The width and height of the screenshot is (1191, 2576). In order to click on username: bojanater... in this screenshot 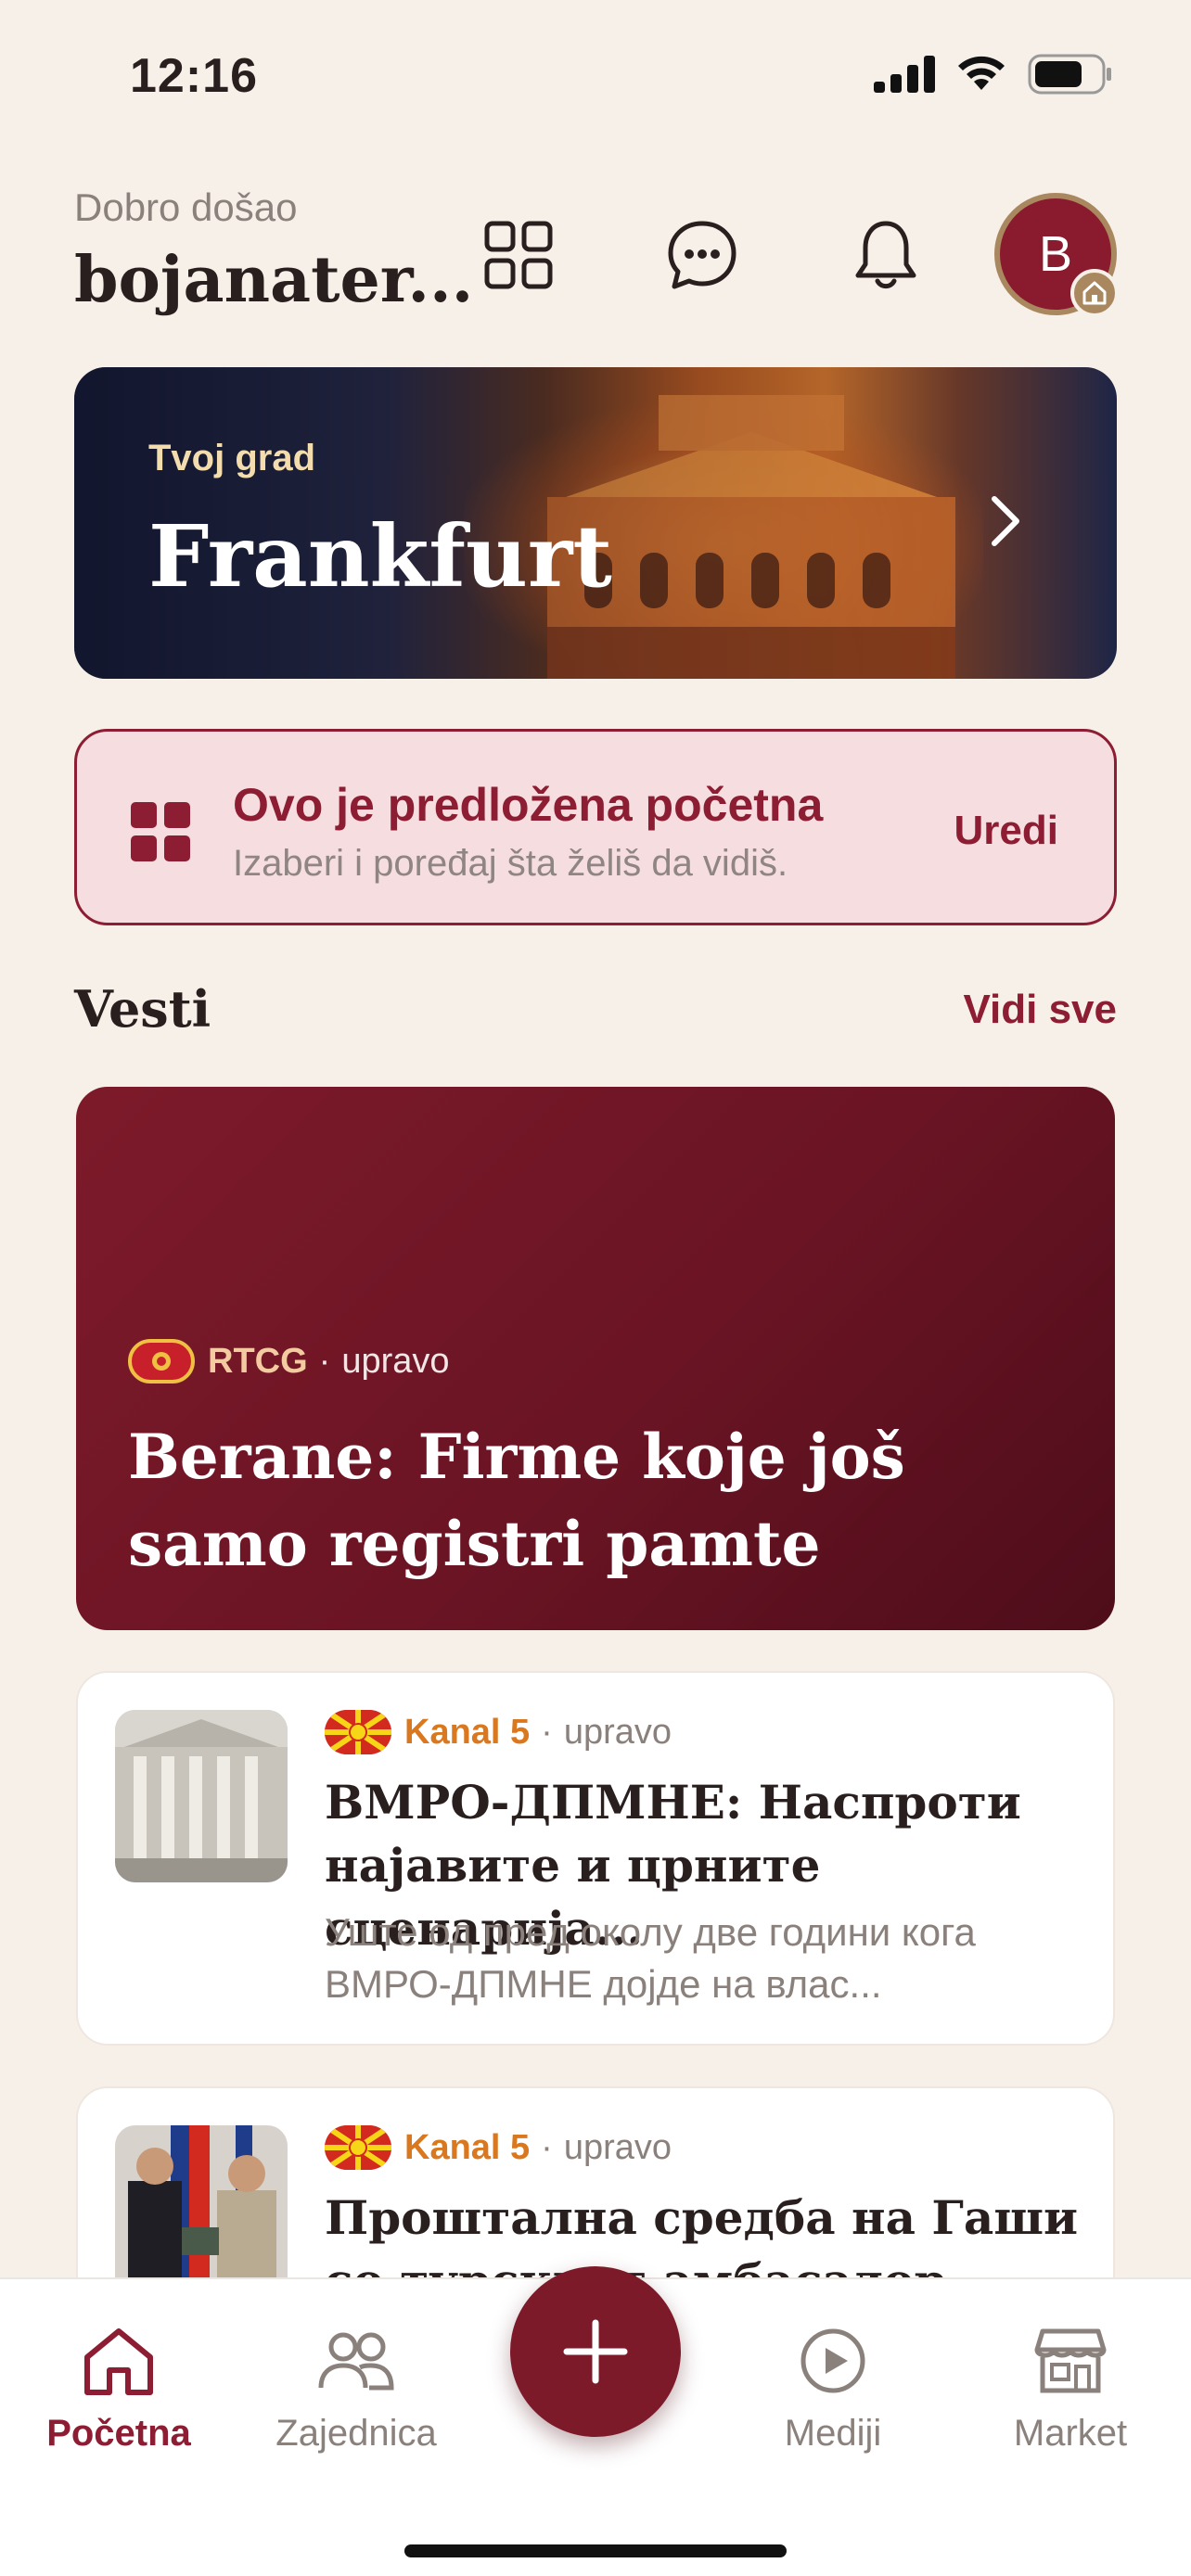, I will do `click(274, 280)`.